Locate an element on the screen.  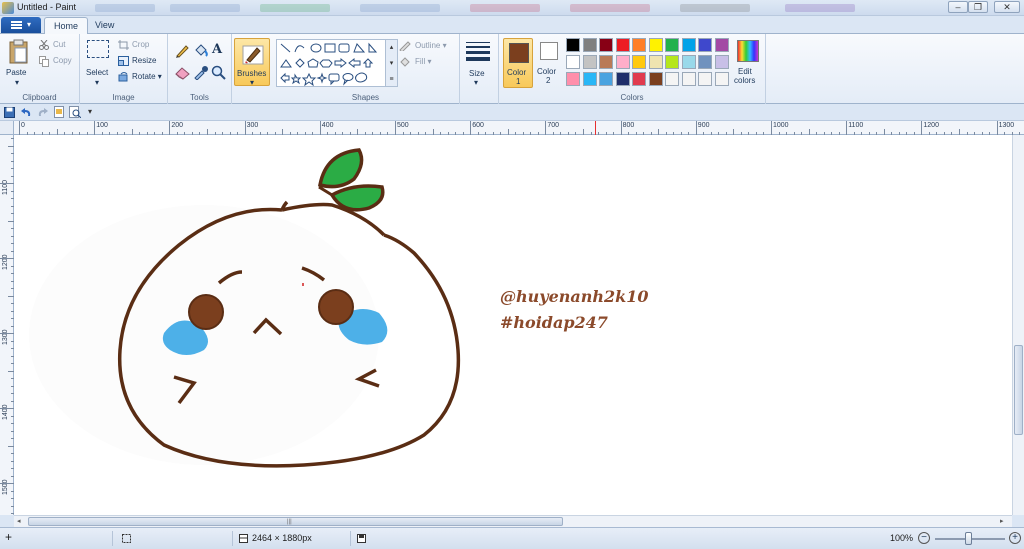
crop-button: Crop is located at coordinates (142, 45).